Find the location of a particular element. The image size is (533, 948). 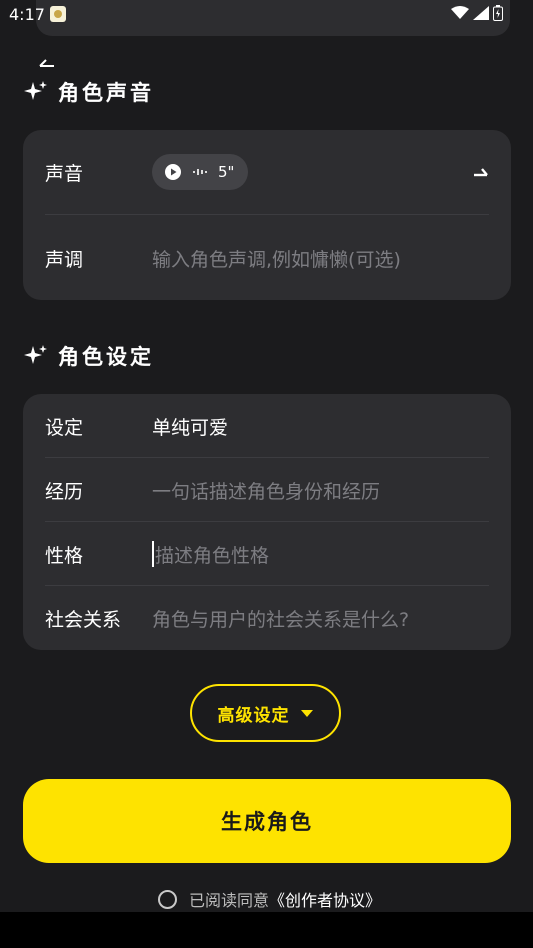

generate-character-label: 生成角色 is located at coordinates (267, 822).